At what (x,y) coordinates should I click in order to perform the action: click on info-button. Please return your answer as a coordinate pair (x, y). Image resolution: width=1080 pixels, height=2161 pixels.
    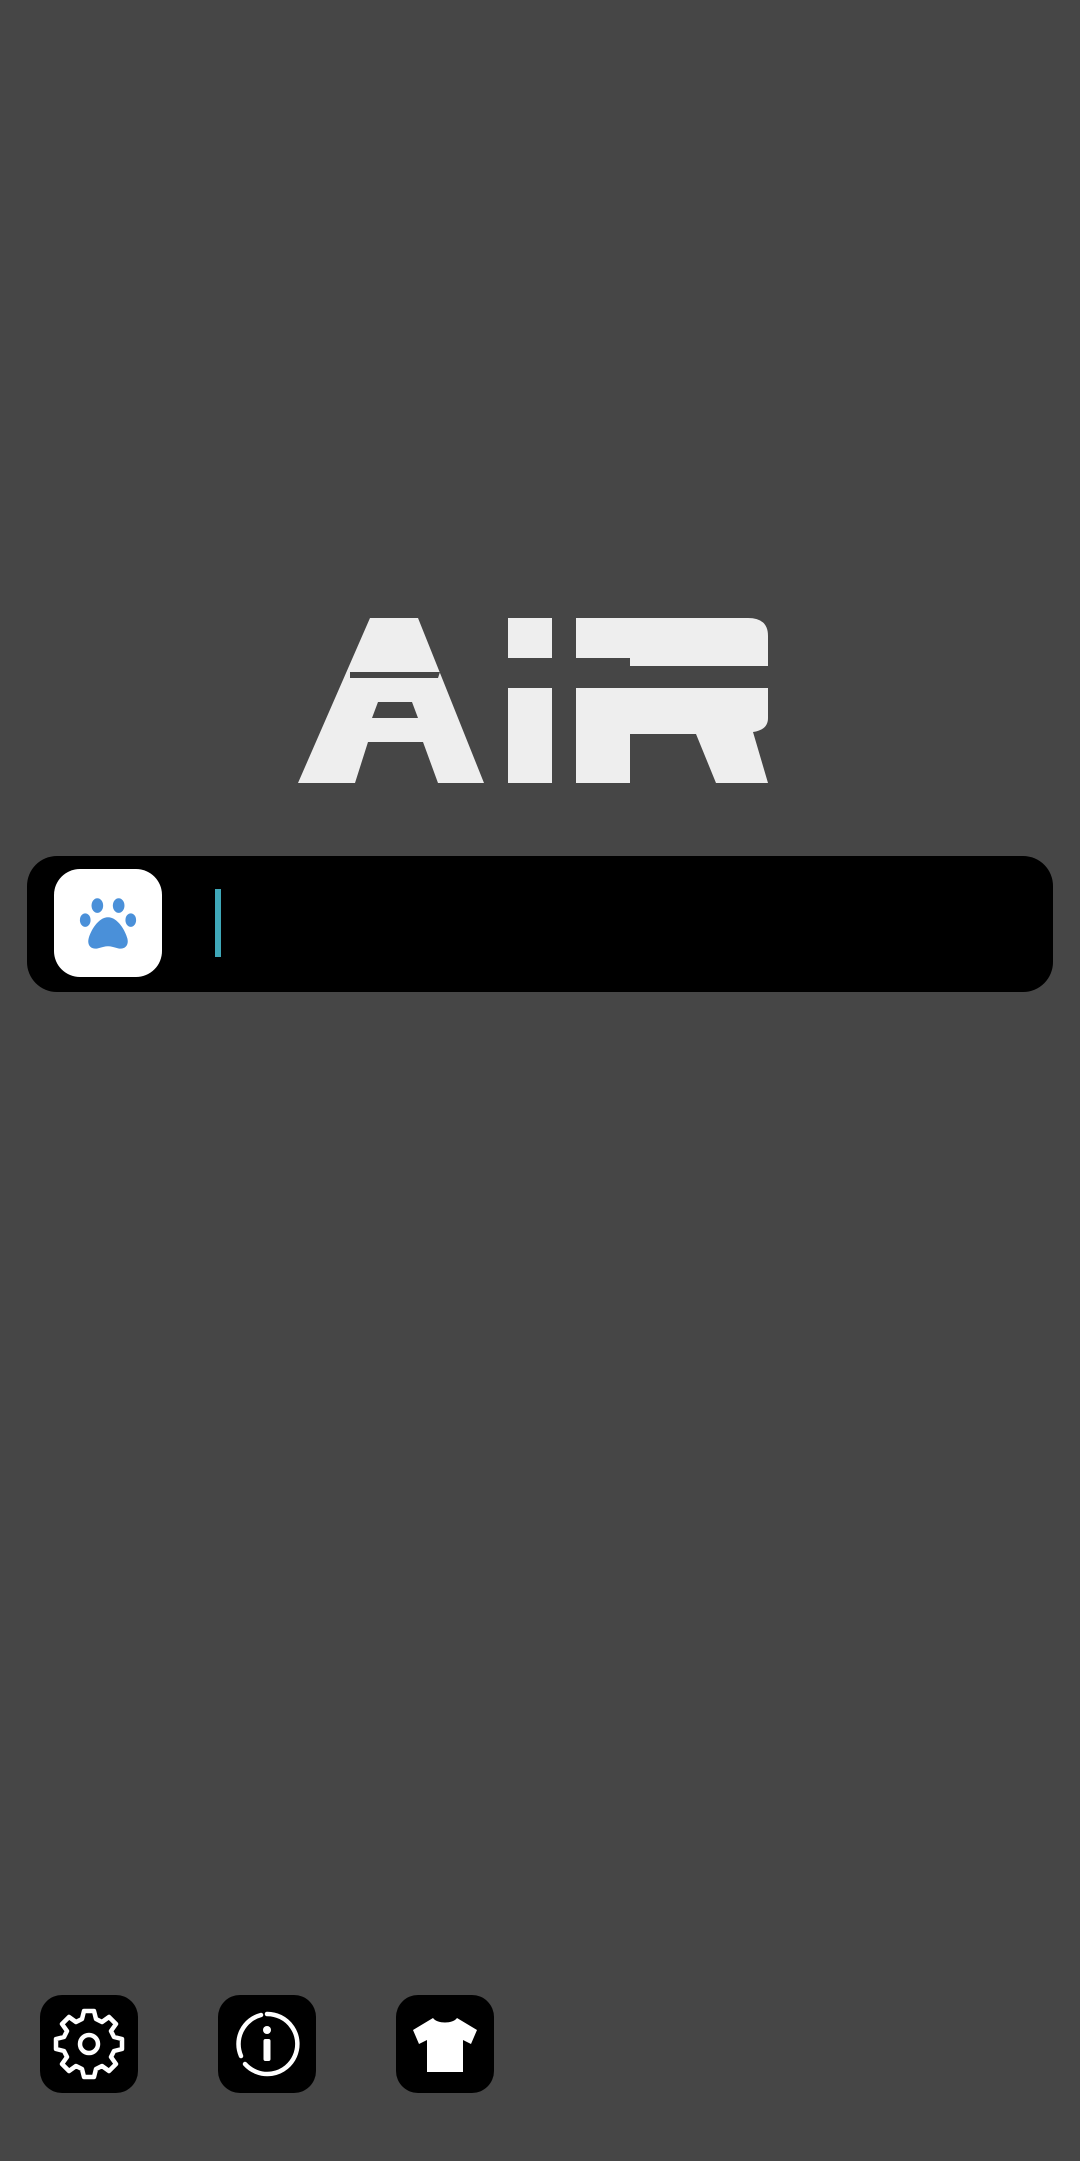
    Looking at the image, I should click on (267, 2044).